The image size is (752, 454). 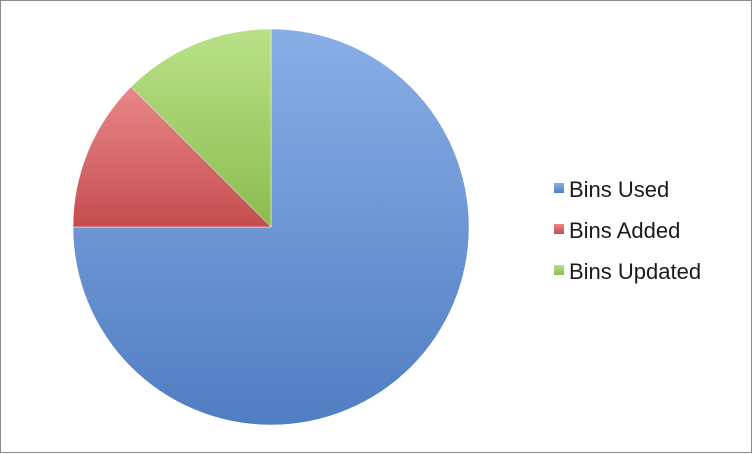 I want to click on legend: Bins Used Bins Added Bins Updated, so click(x=627, y=230).